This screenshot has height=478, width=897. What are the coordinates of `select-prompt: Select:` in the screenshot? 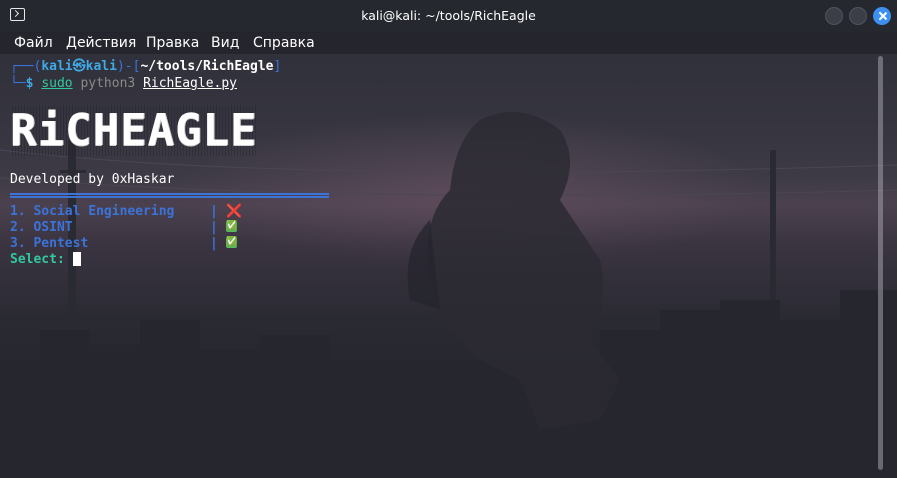 It's located at (37, 259).